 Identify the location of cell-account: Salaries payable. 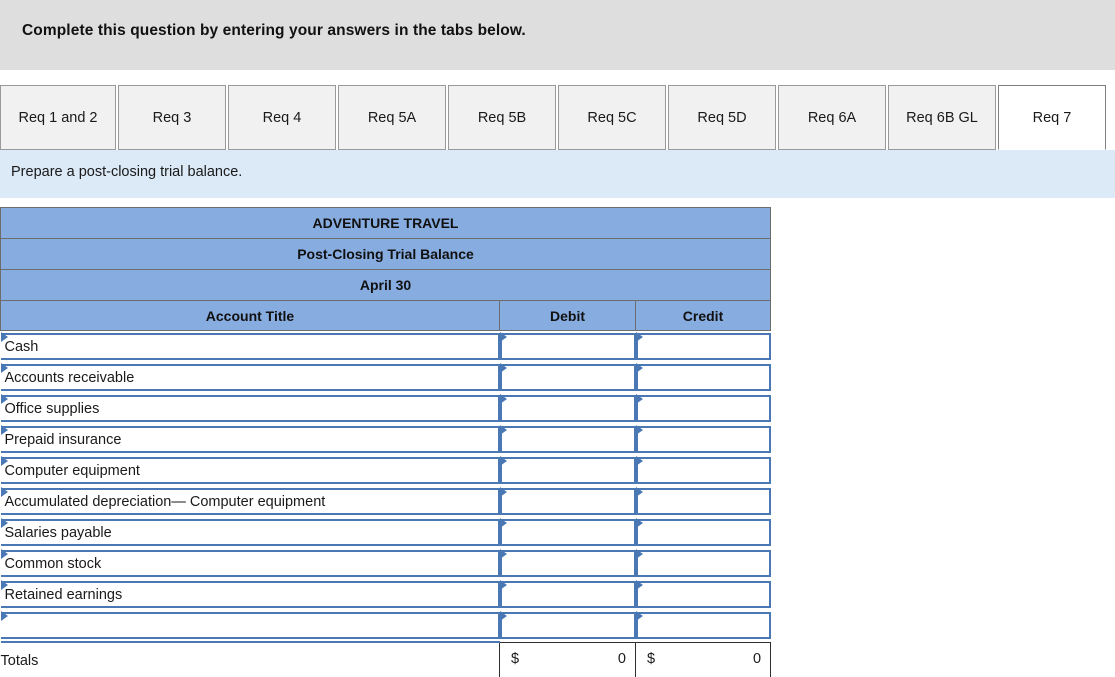
(250, 532).